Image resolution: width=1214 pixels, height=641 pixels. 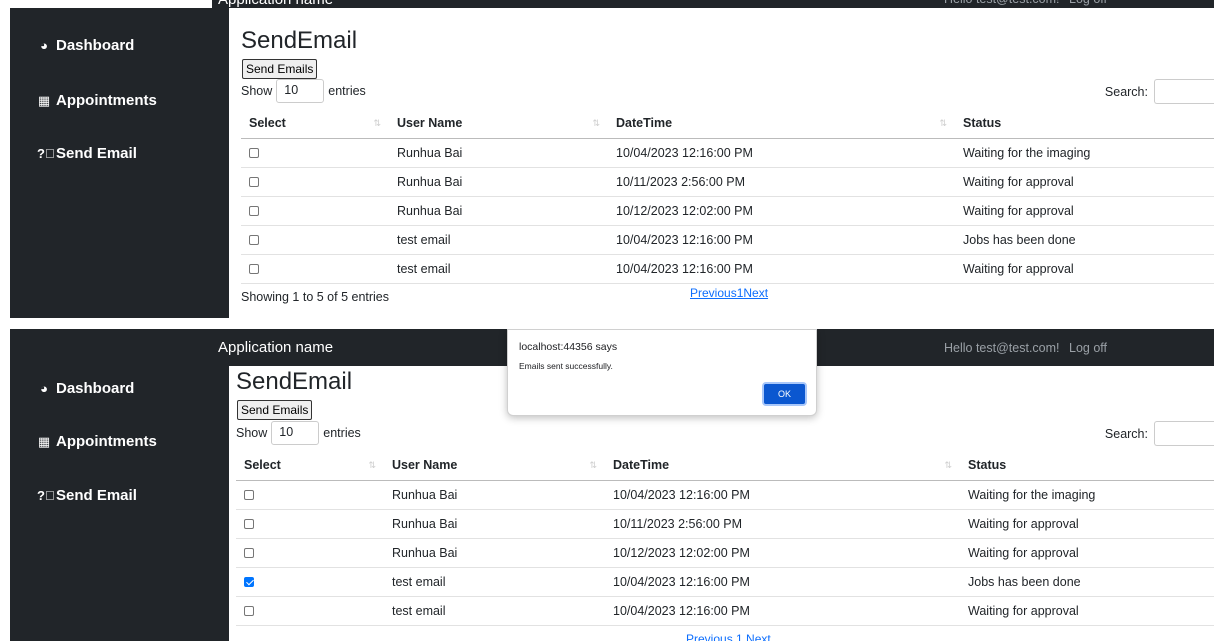 What do you see at coordinates (728, 636) in the screenshot?
I see `pagination-links: Previous 1 Next` at bounding box center [728, 636].